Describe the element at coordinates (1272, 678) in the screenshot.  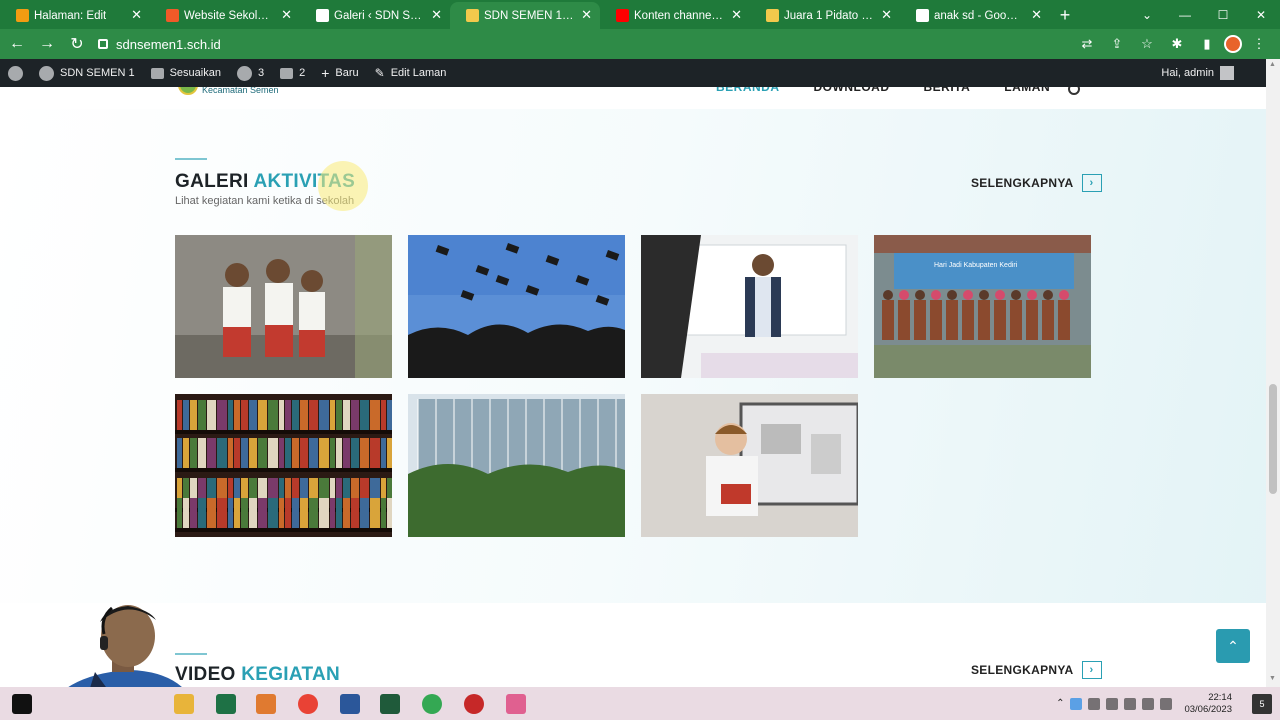
I see `scroll-down-arrow-icon: ▼` at that location.